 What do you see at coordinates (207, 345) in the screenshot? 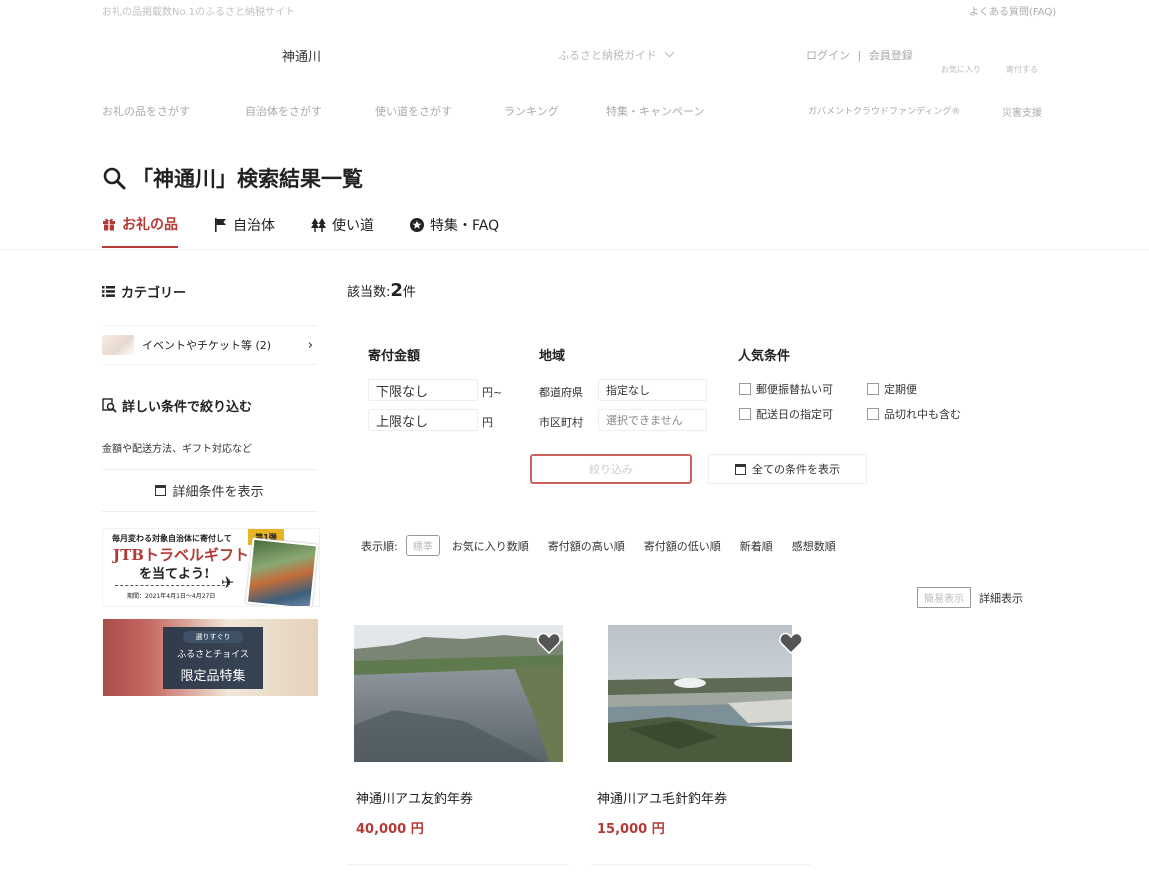
I see `category-item-label: イベントやチケット等 (2)` at bounding box center [207, 345].